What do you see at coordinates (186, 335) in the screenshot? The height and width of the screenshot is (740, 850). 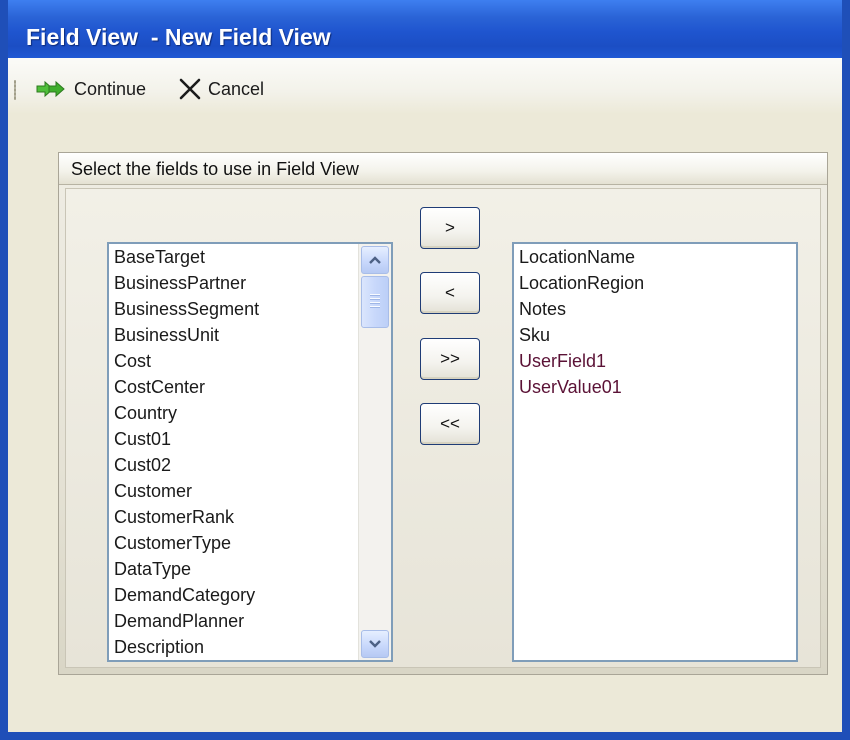 I see `list-item: BusinessUnit` at bounding box center [186, 335].